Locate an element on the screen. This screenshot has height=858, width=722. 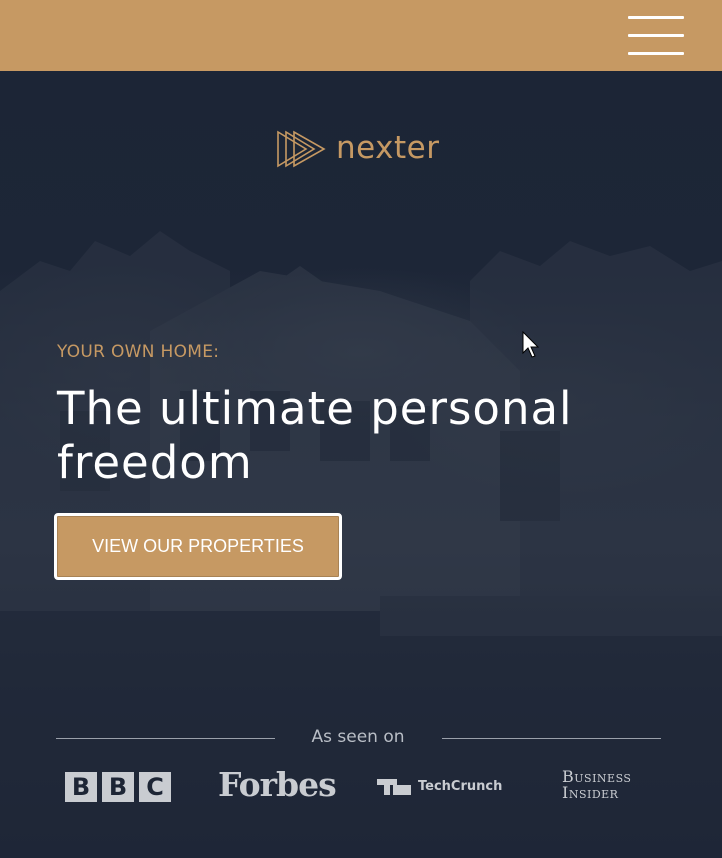
nexter-logo: nexter is located at coordinates (361, 150).